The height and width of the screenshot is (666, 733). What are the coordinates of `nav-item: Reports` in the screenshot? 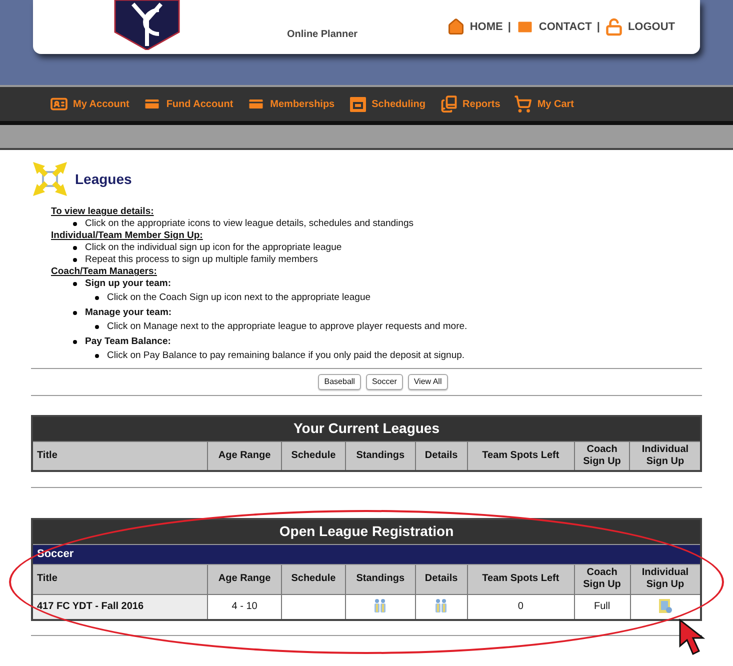 It's located at (470, 104).